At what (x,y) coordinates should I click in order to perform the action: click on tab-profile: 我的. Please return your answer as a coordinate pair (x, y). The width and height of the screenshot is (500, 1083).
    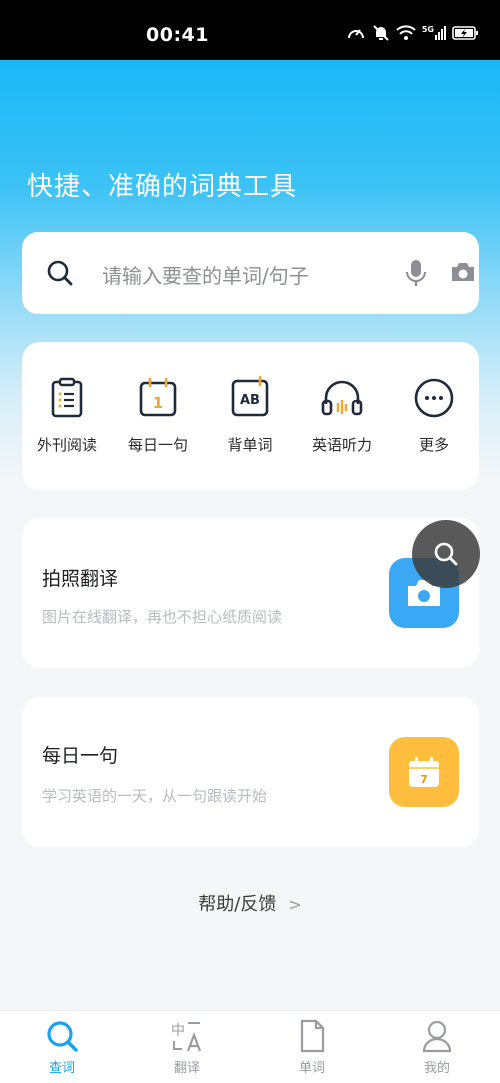
    Looking at the image, I should click on (437, 1047).